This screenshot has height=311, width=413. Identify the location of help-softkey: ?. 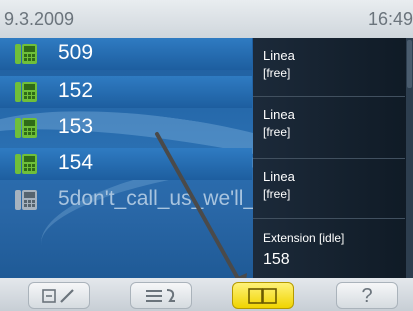
(367, 295).